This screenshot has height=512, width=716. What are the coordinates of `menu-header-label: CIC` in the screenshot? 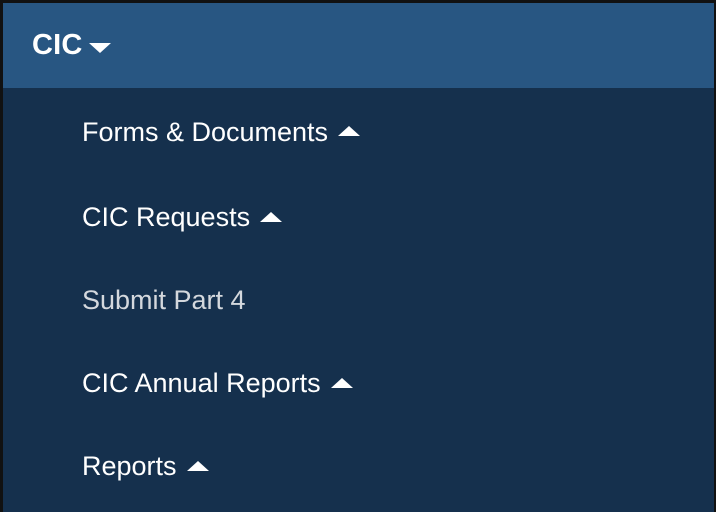 It's located at (57, 45).